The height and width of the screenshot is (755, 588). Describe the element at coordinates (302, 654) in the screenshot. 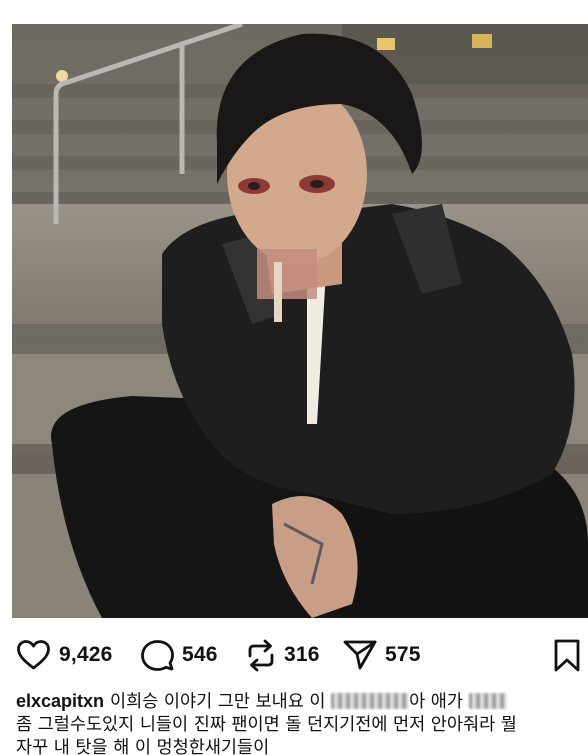

I see `repost-count: 316` at that location.